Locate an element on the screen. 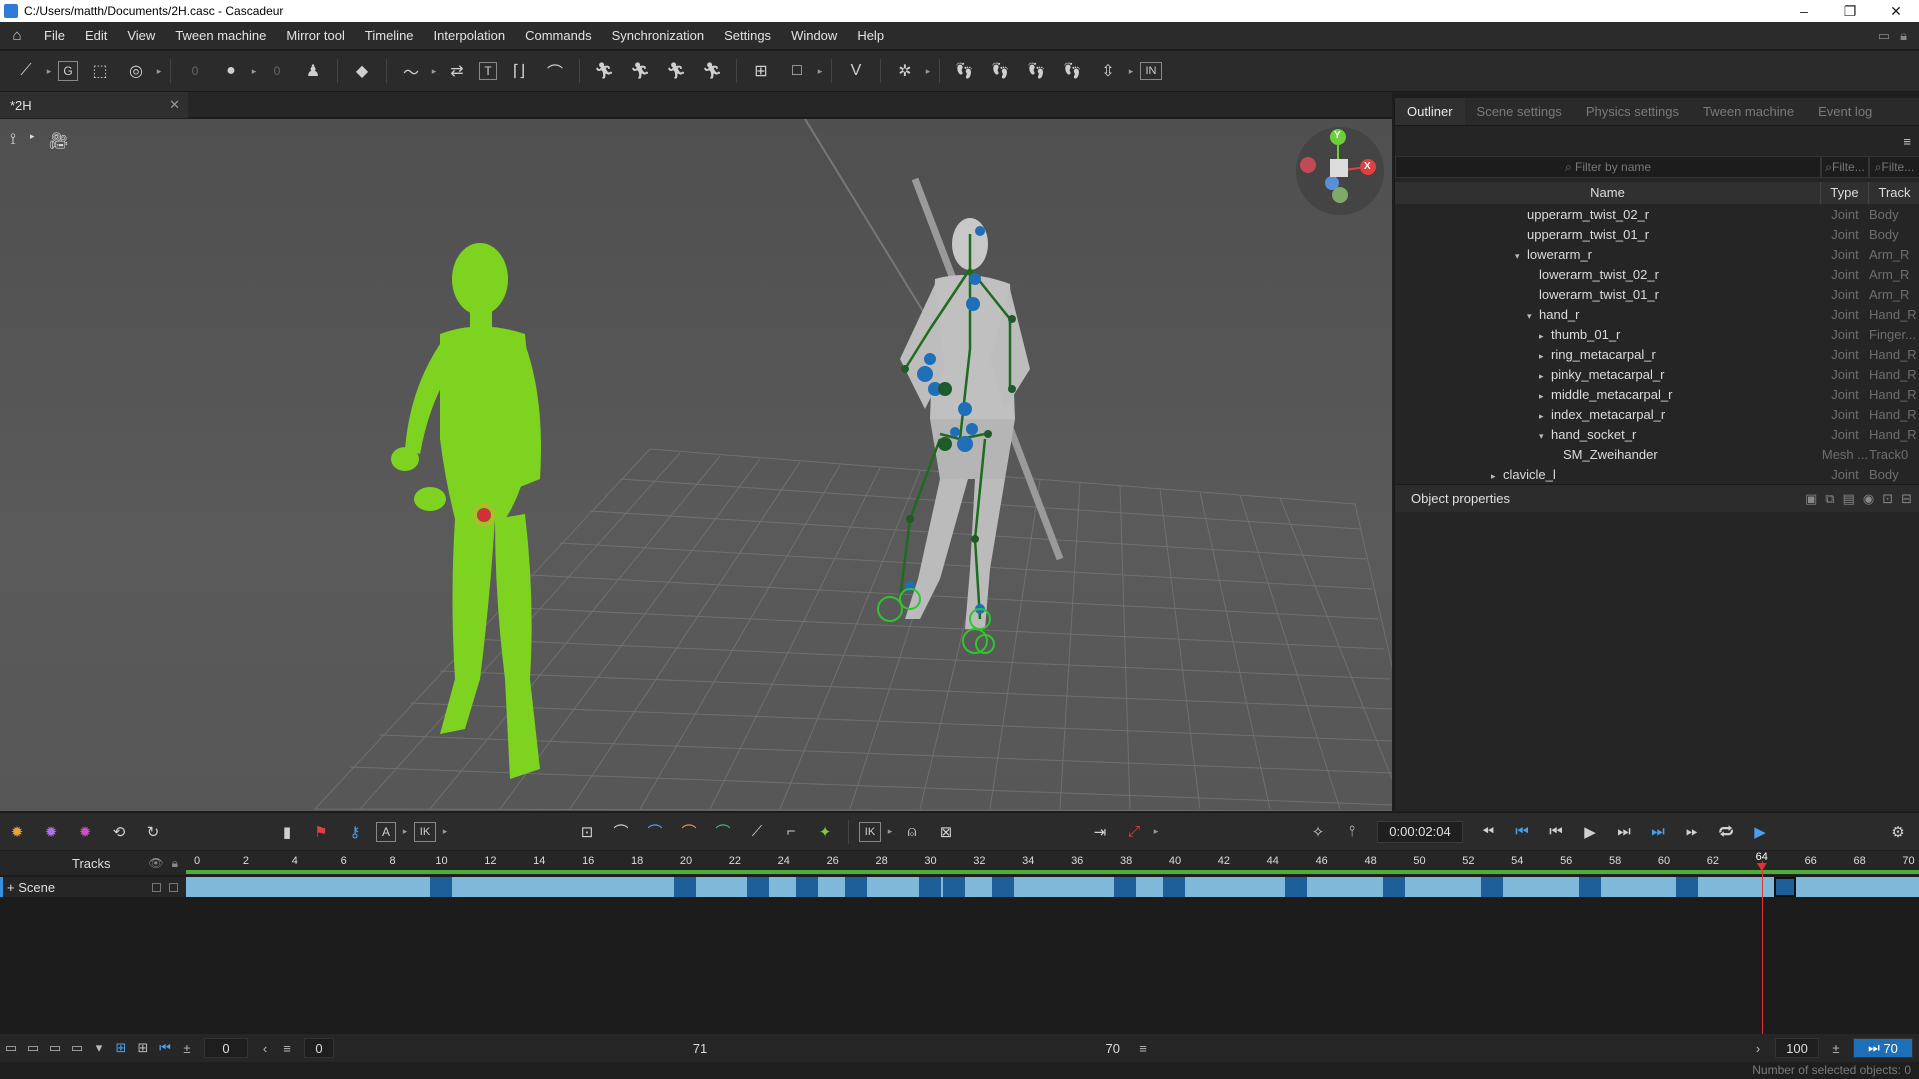 This screenshot has height=1079, width=1919. fast-forward-icon: ⏩︎ is located at coordinates (1692, 832).